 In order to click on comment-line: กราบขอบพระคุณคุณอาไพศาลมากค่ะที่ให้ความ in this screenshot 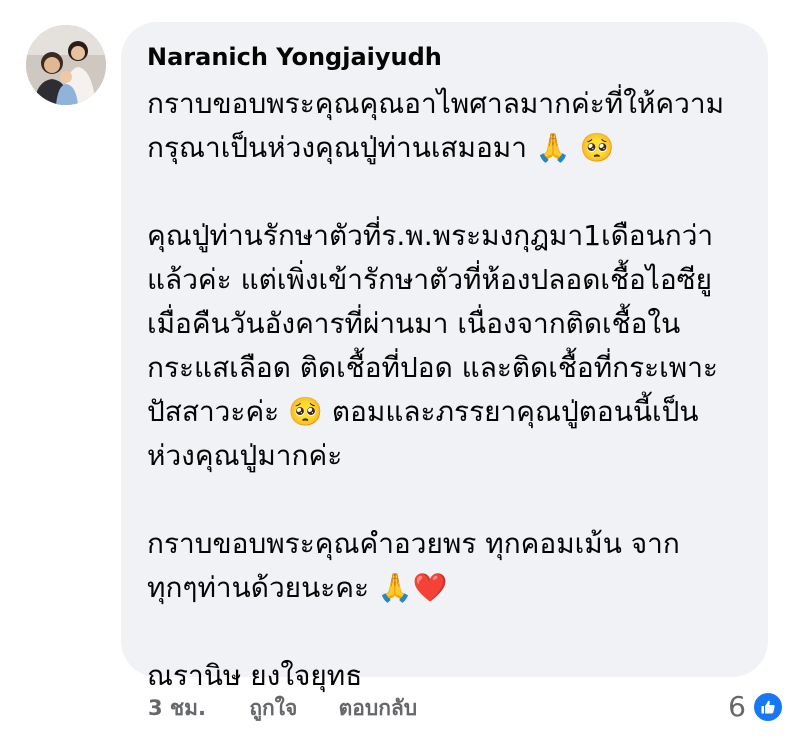, I will do `click(436, 103)`.